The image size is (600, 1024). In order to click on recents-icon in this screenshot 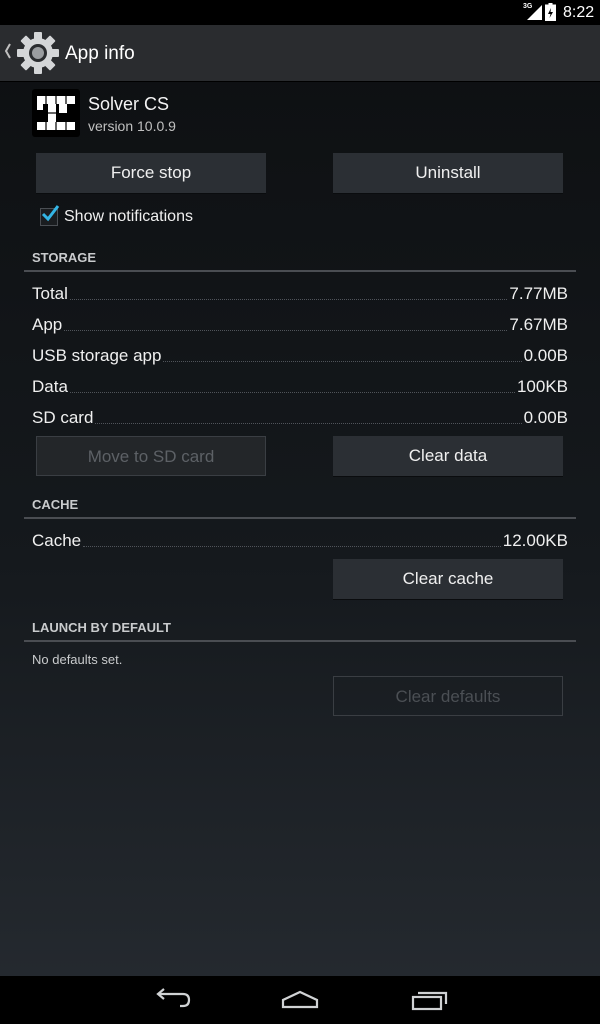, I will do `click(430, 1000)`.